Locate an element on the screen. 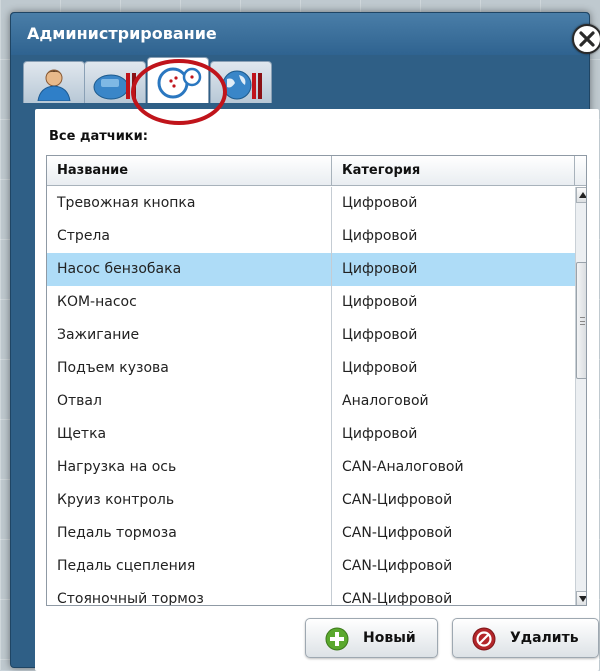  dialog-title: Администрирование is located at coordinates (122, 33).